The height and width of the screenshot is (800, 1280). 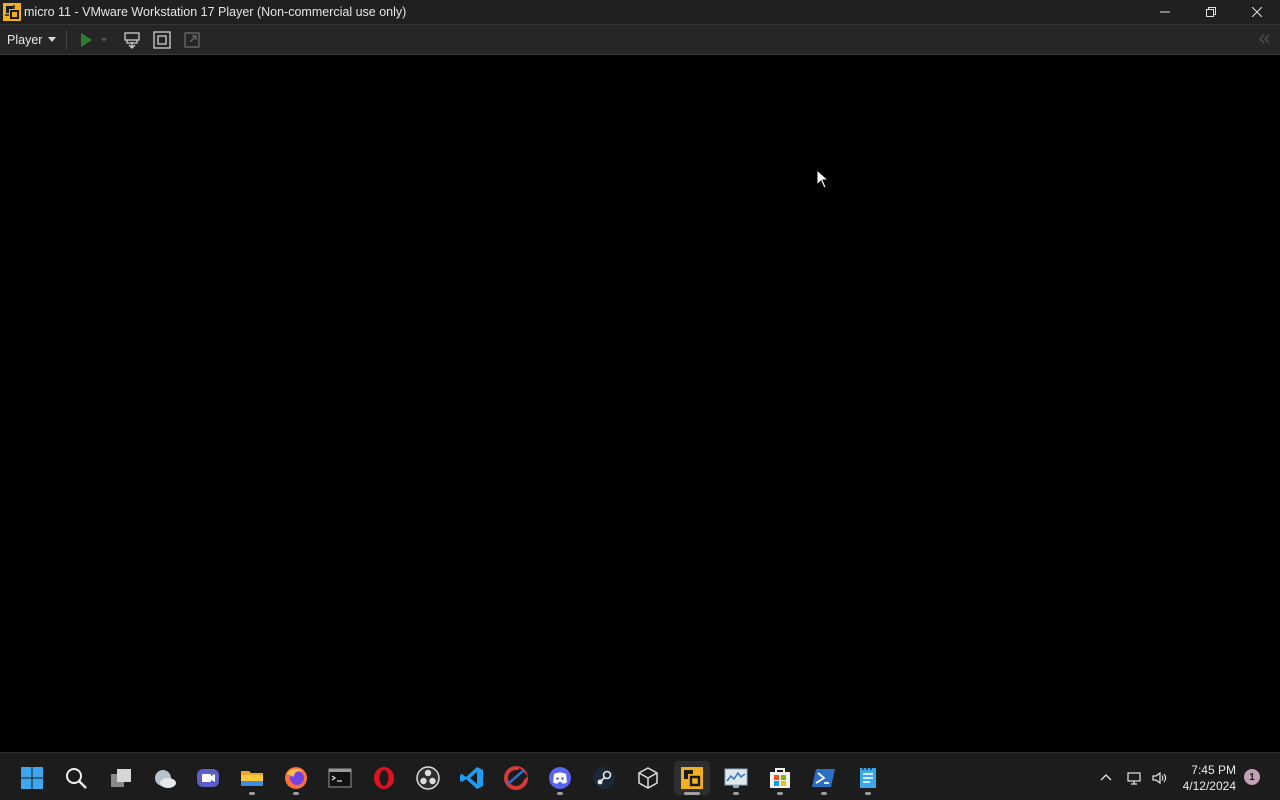 I want to click on clock-time: 7:45 PM, so click(x=1213, y=770).